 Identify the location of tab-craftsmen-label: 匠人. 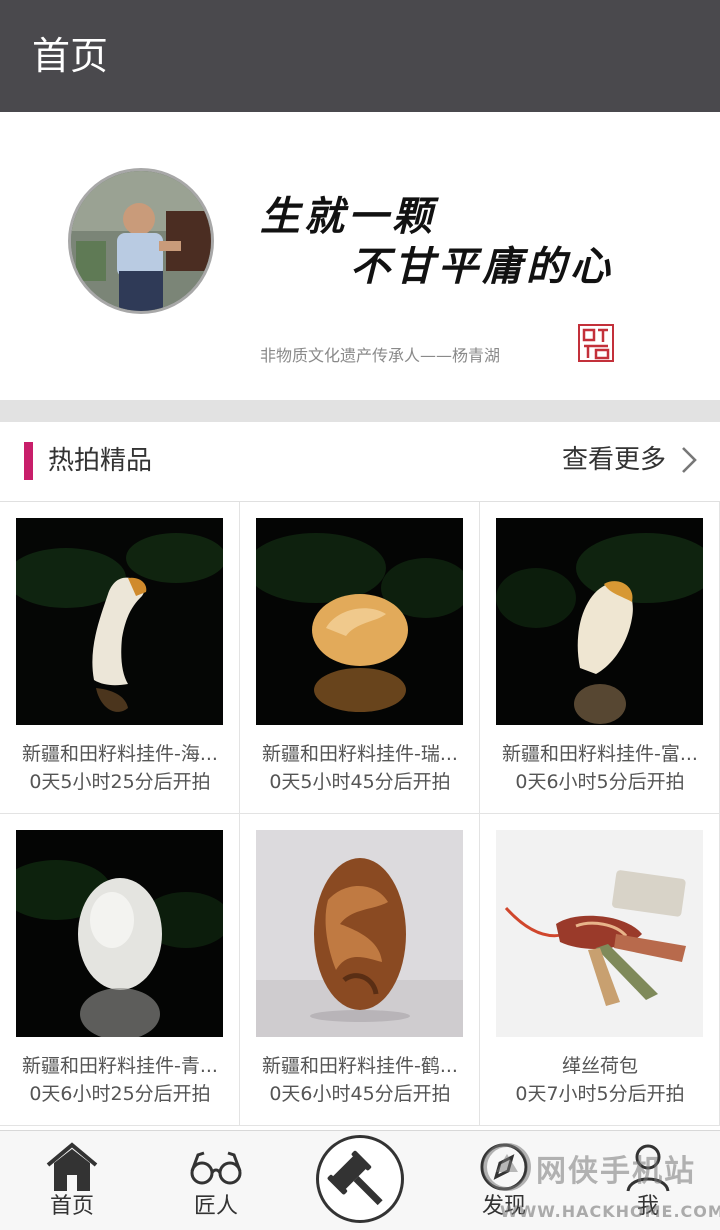
(215, 1206).